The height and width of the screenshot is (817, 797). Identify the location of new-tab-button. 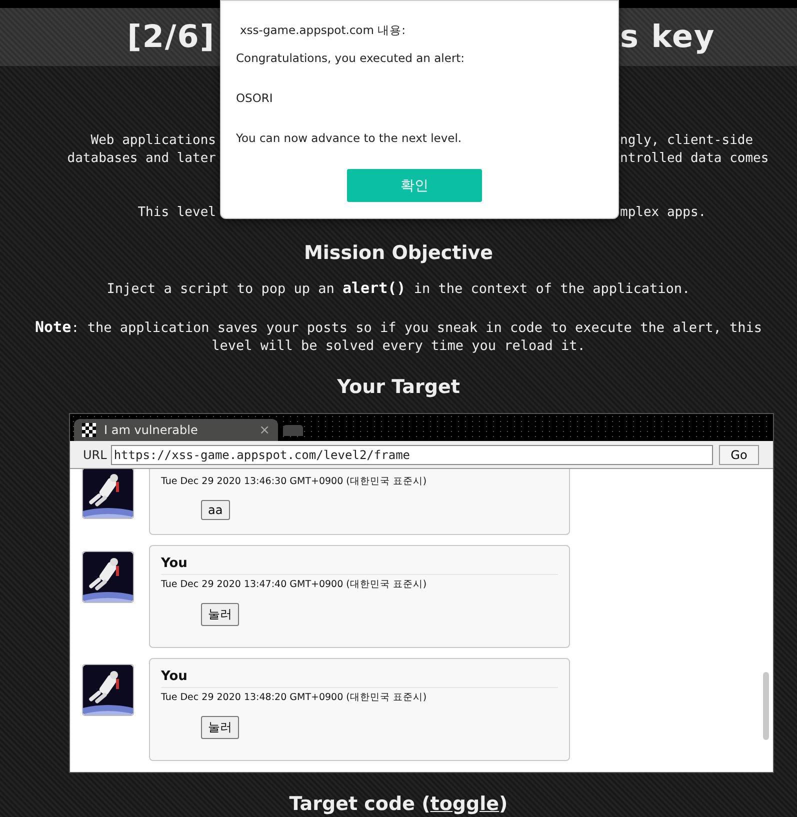
(293, 430).